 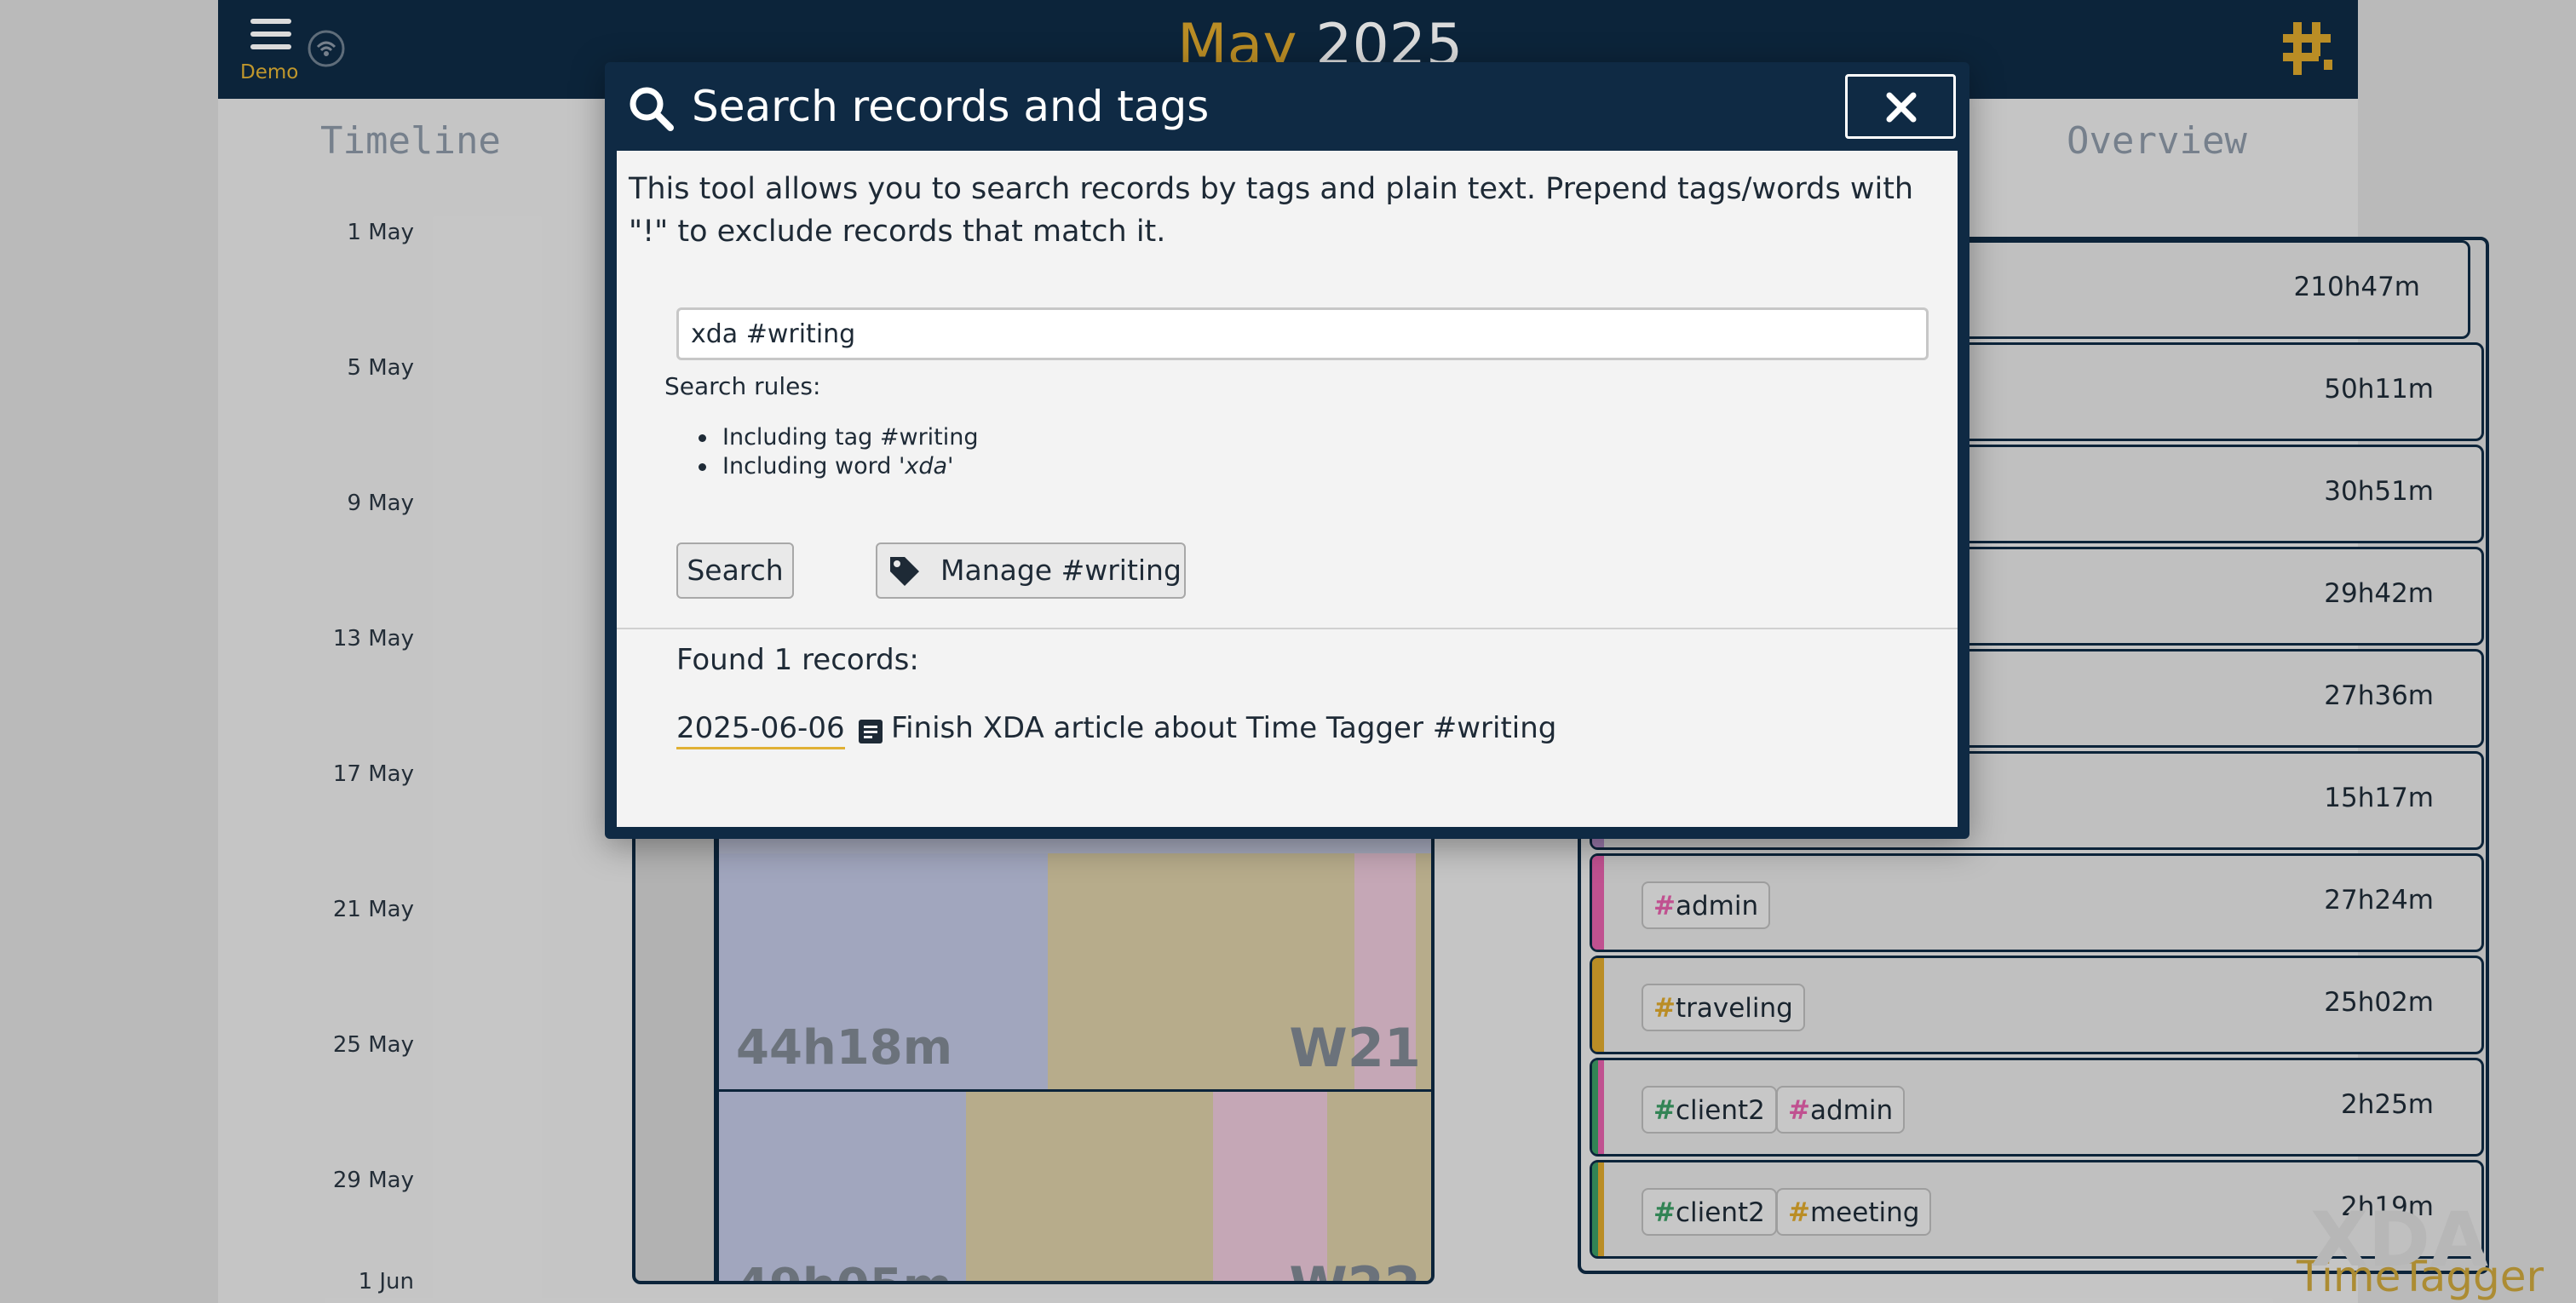 I want to click on manage-tag-button: Manage #writing, so click(x=1031, y=571).